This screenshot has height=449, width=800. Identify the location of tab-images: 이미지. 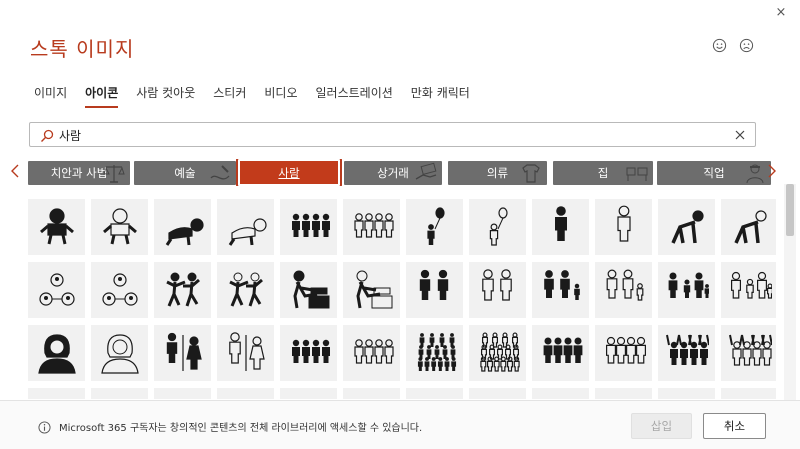
(50, 96).